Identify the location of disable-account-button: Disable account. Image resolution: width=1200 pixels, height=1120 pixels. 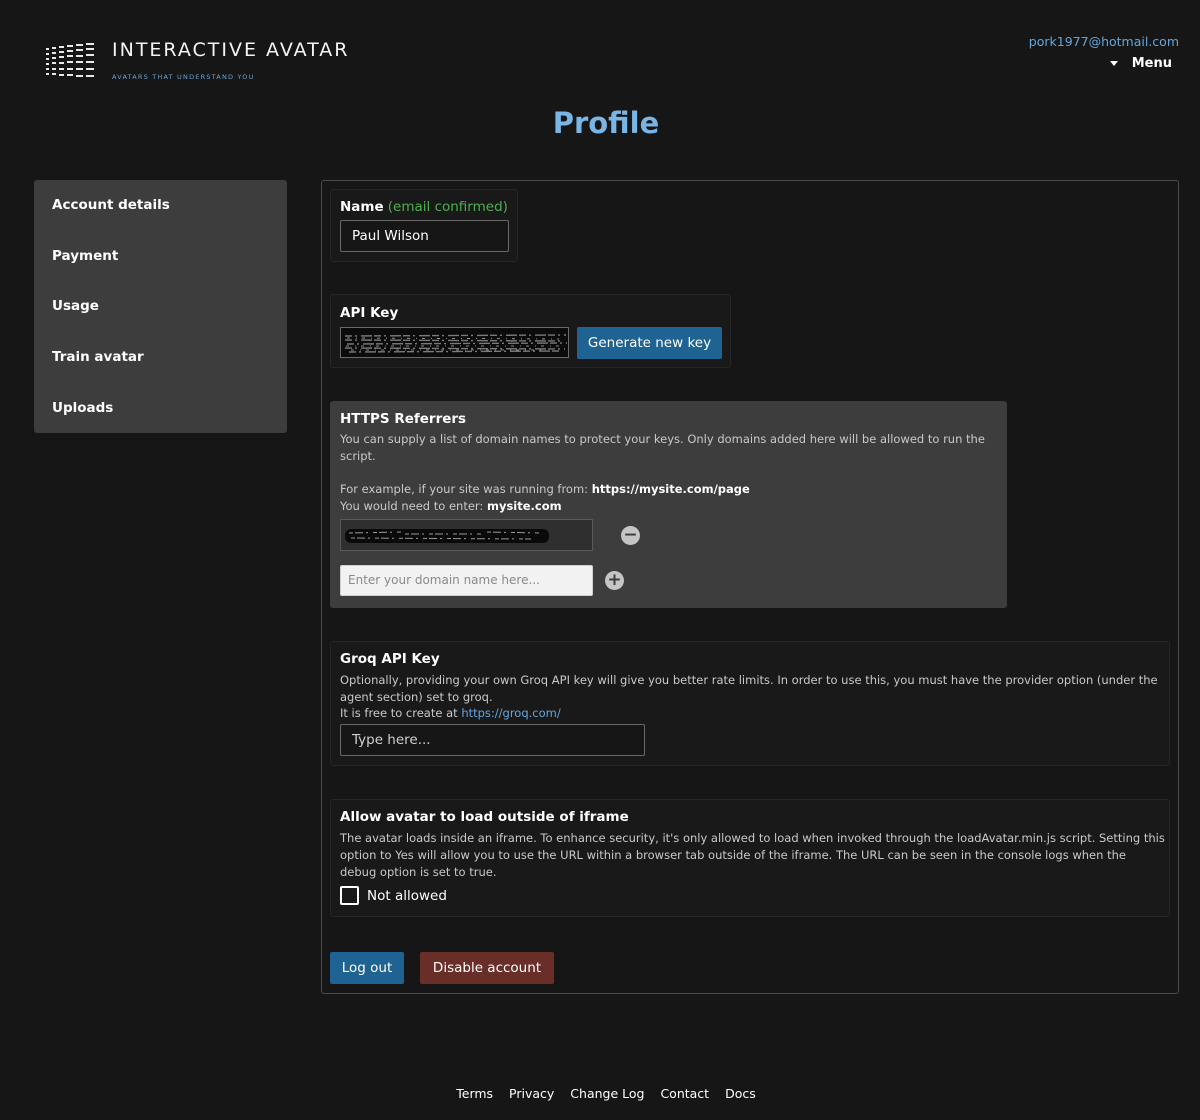
(487, 968).